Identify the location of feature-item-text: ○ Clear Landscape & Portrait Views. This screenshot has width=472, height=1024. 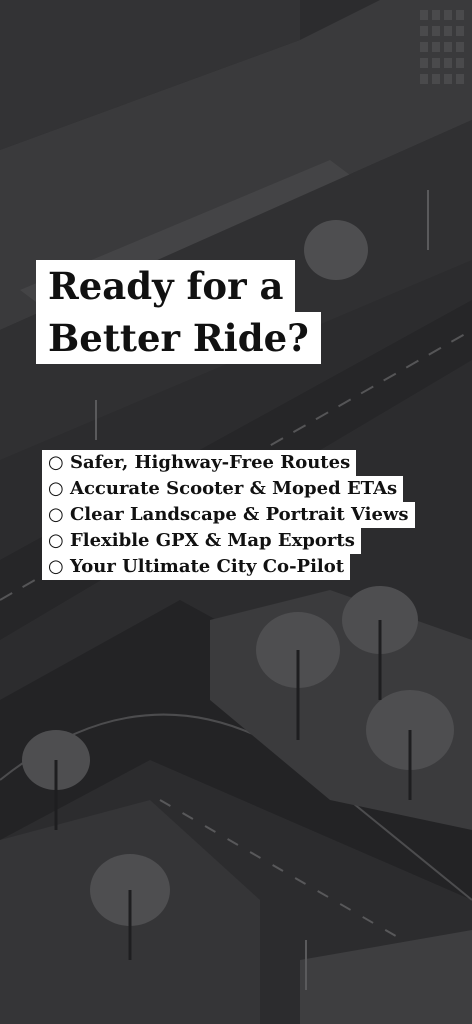
(228, 515).